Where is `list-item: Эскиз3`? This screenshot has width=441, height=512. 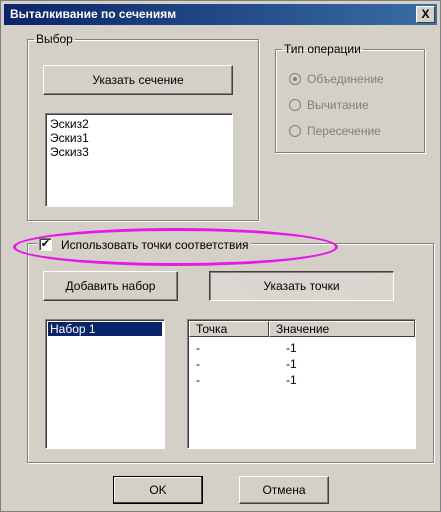
list-item: Эскиз3 is located at coordinates (69, 152).